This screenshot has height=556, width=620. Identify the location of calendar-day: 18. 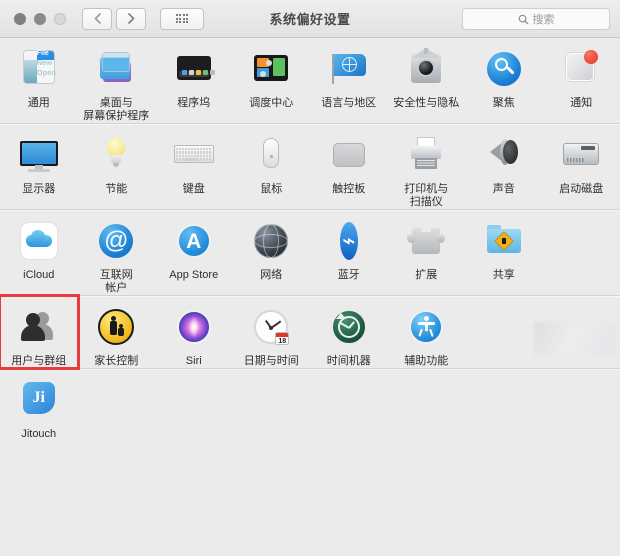
(282, 341).